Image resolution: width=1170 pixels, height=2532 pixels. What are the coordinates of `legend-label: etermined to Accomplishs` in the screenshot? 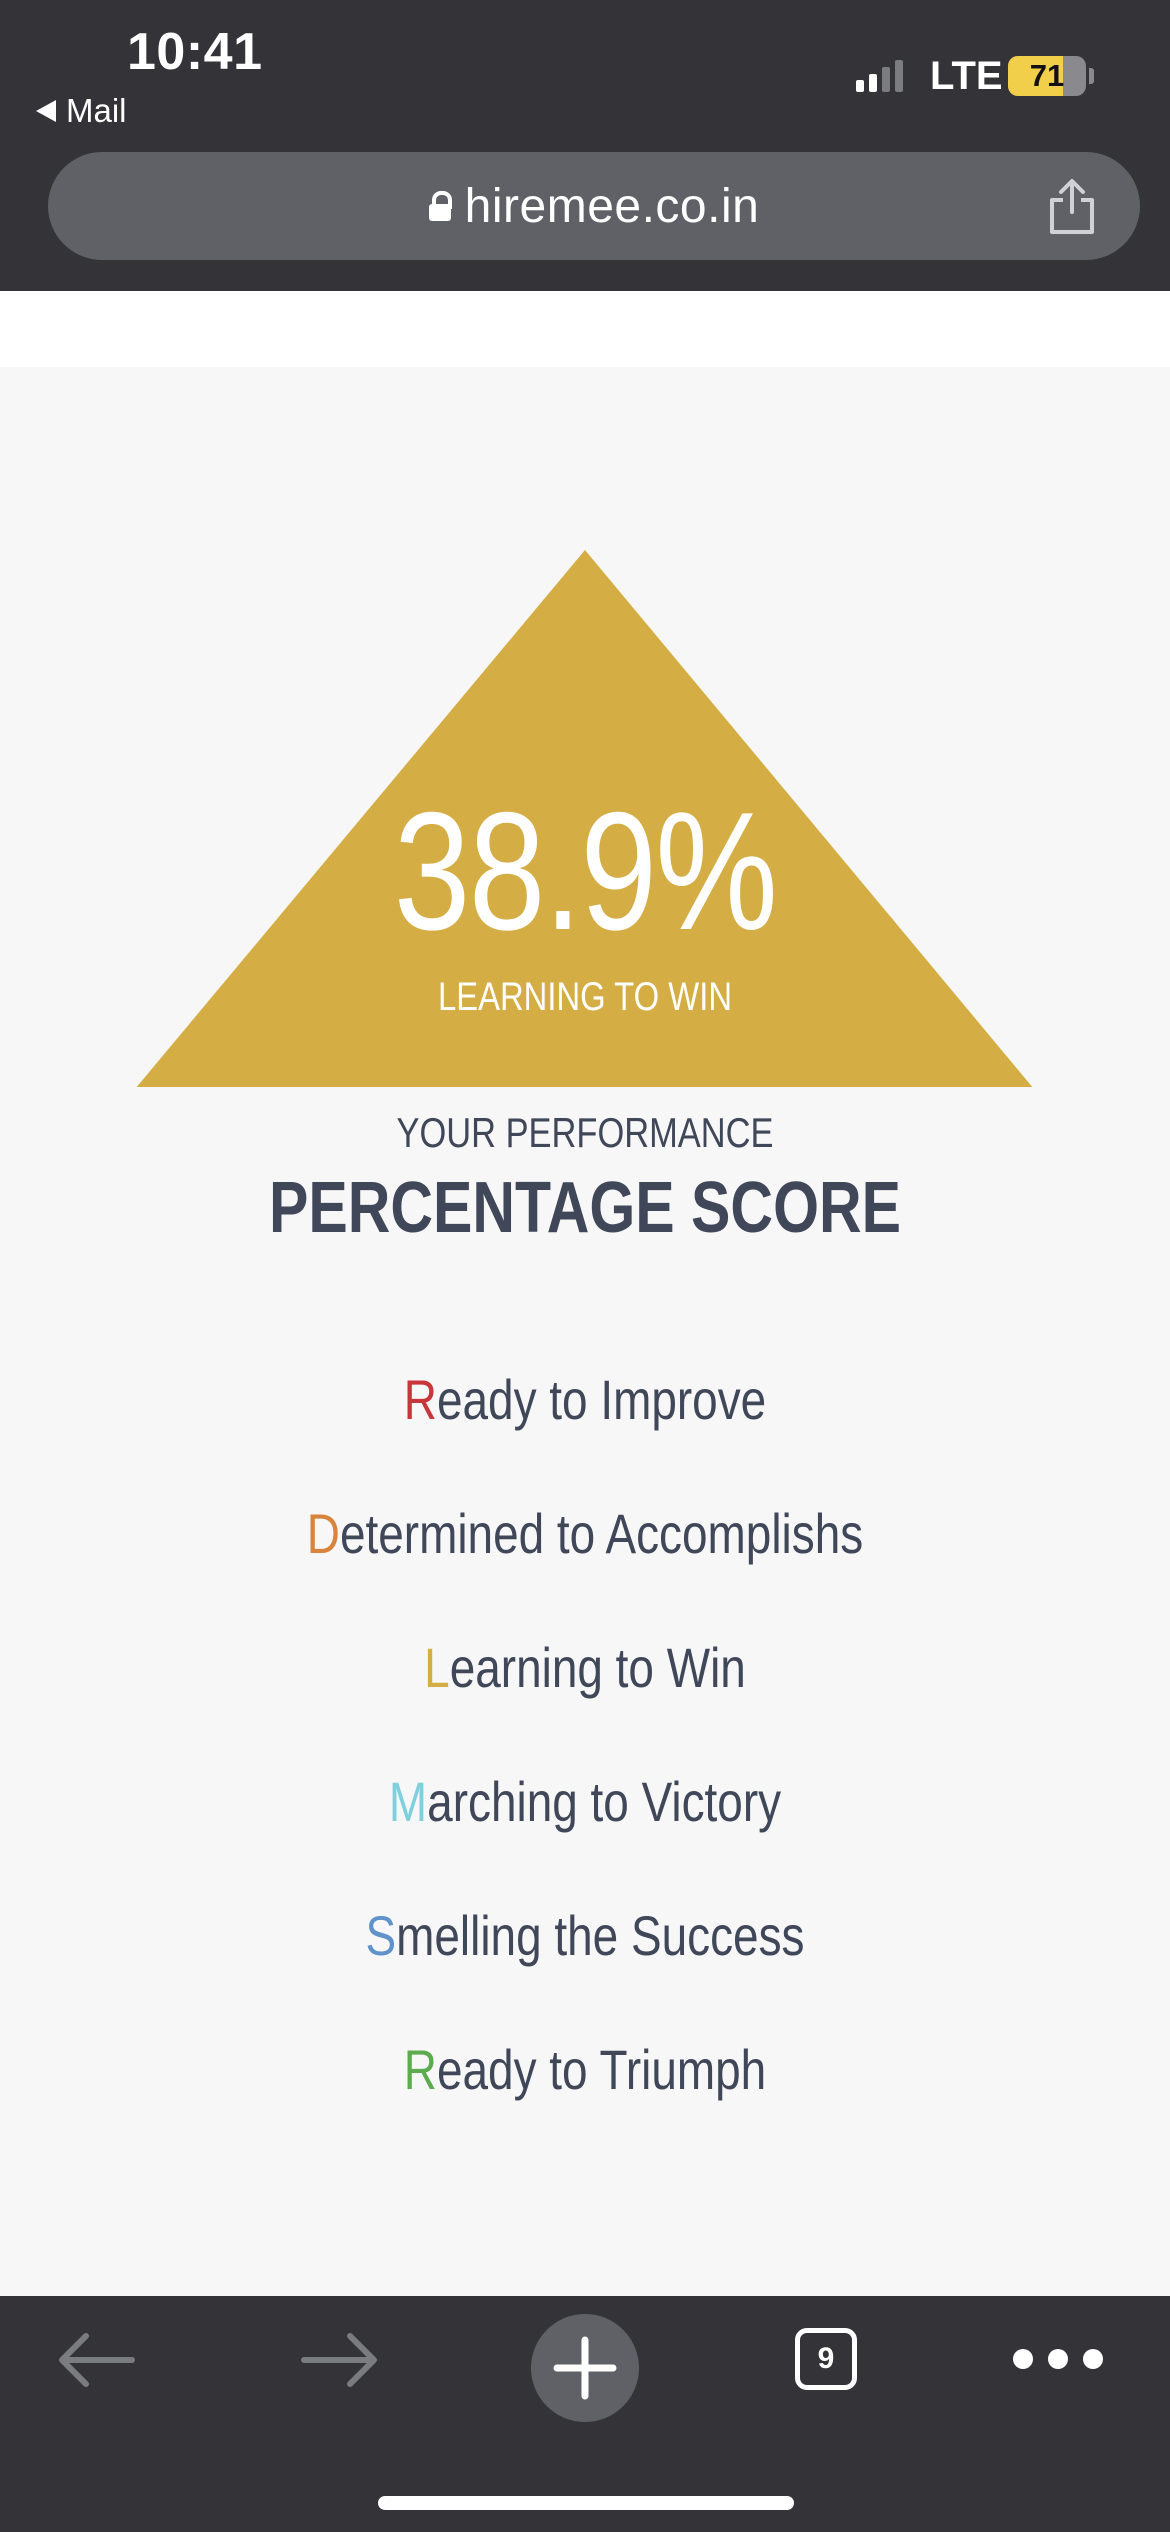 It's located at (601, 1533).